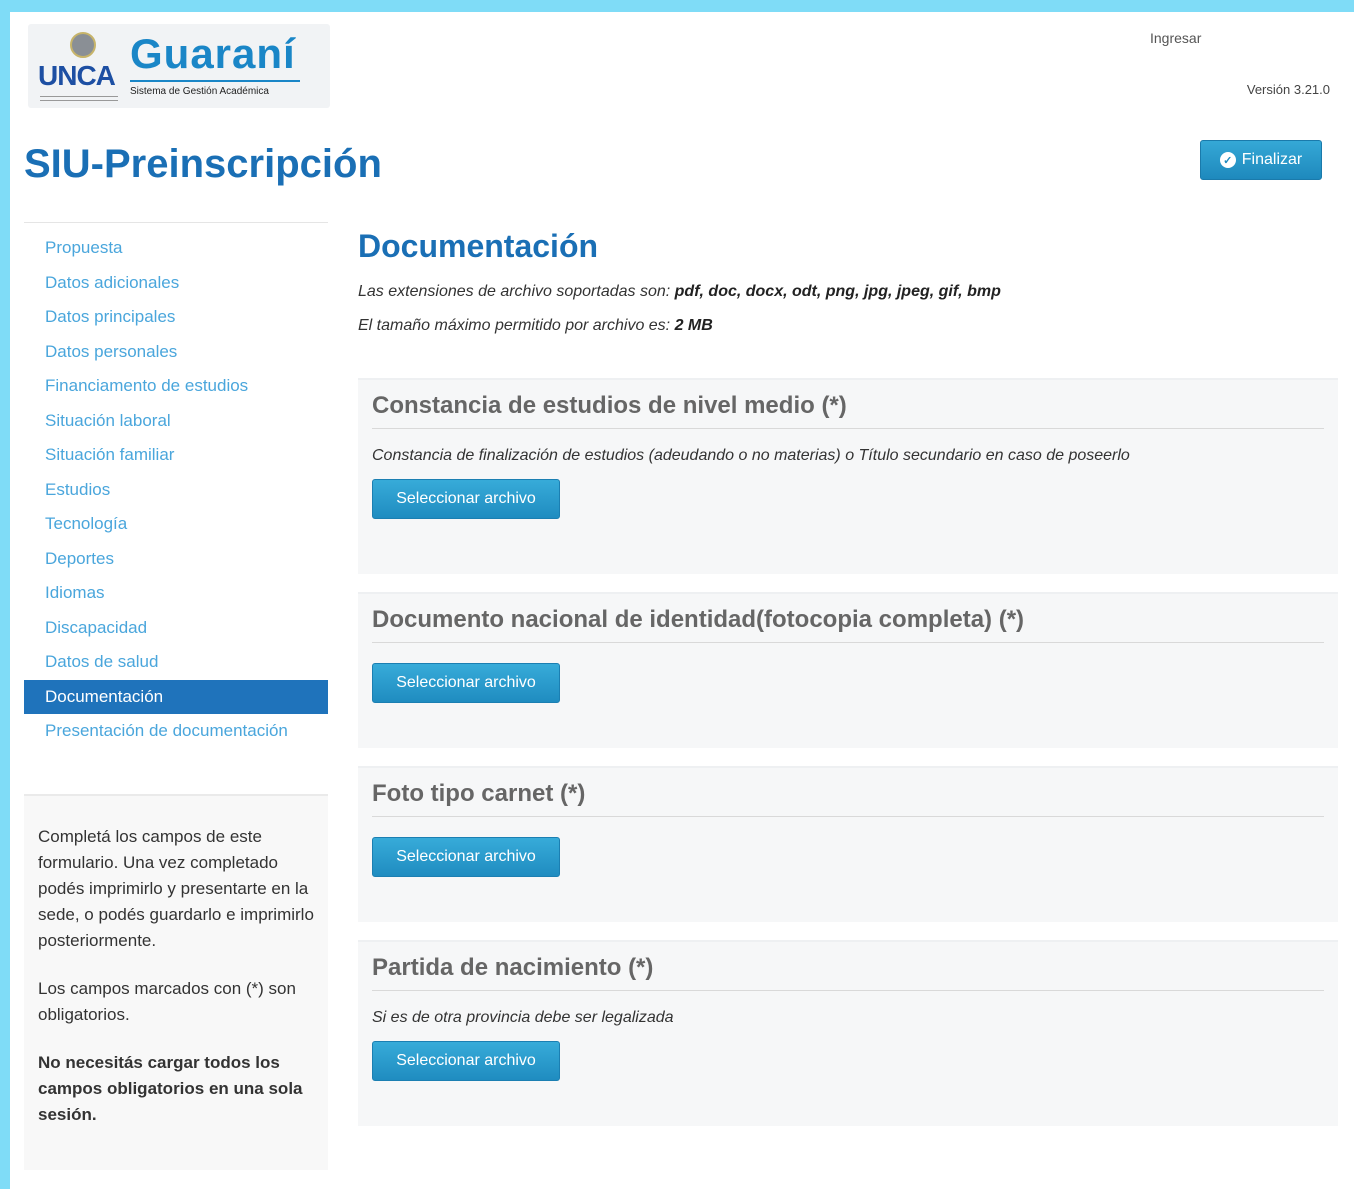  What do you see at coordinates (176, 352) in the screenshot?
I see `sidebar-item-datos-personales: Datos personales` at bounding box center [176, 352].